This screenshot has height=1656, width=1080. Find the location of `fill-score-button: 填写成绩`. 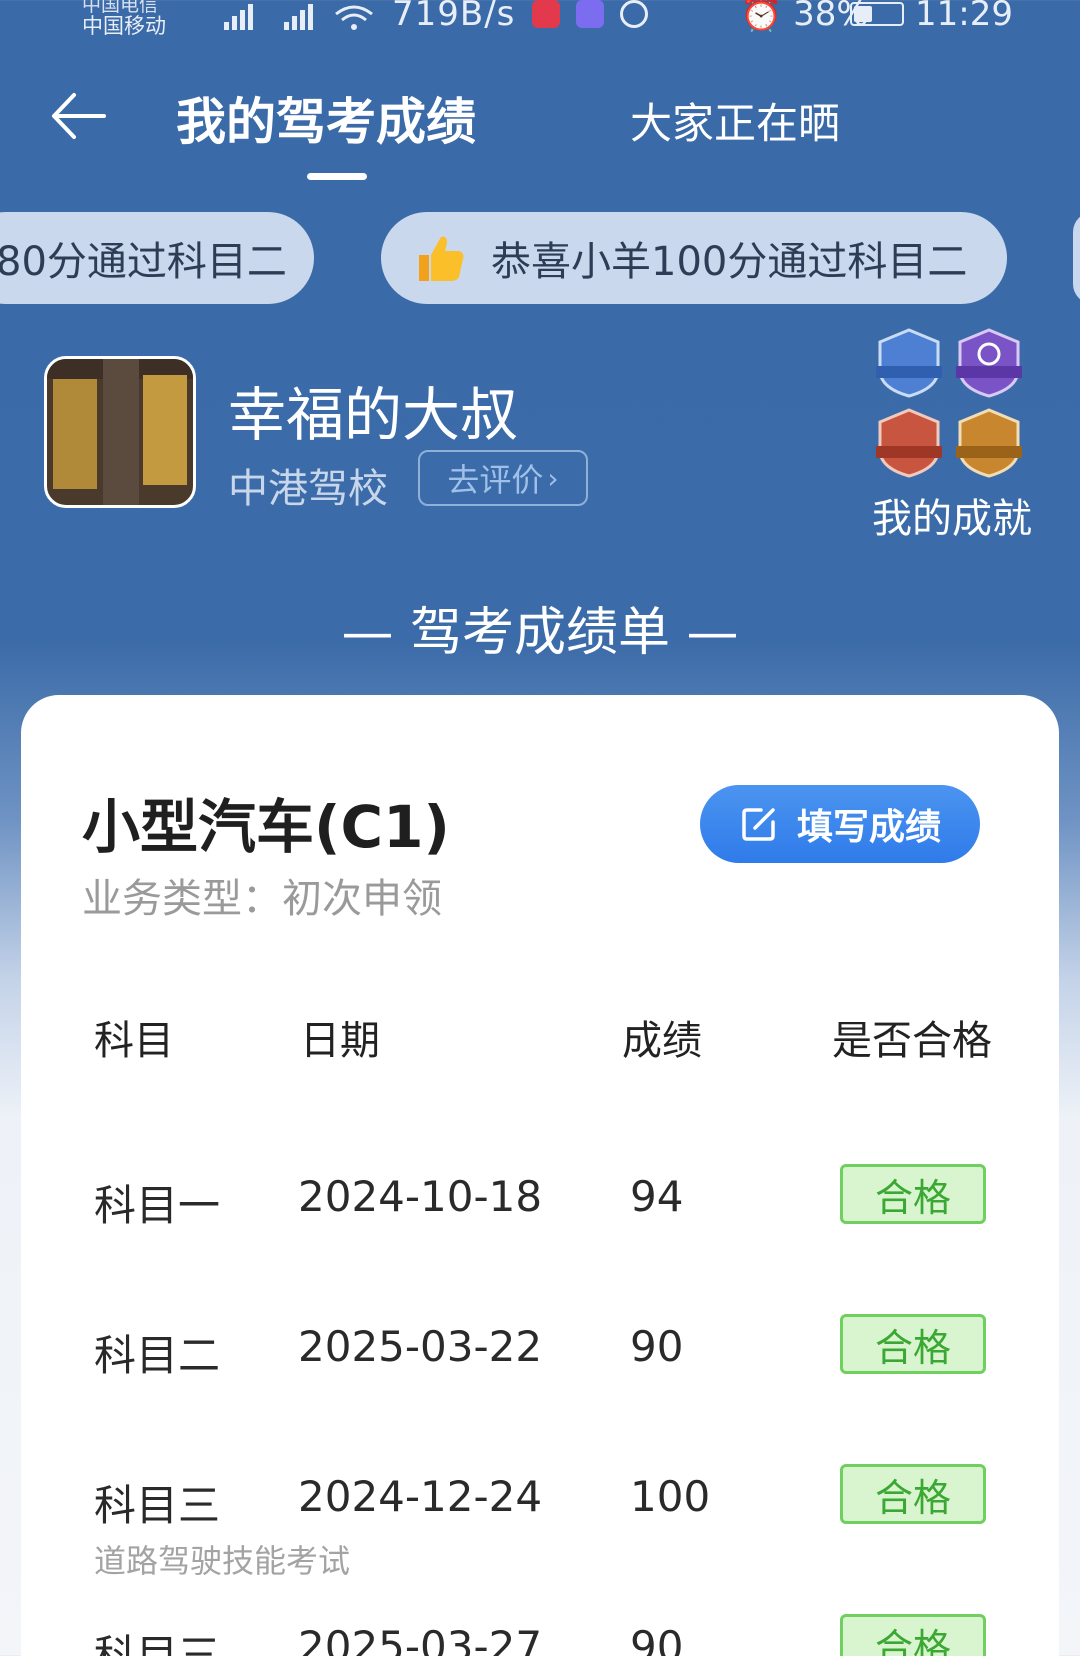

fill-score-button: 填写成绩 is located at coordinates (840, 824).